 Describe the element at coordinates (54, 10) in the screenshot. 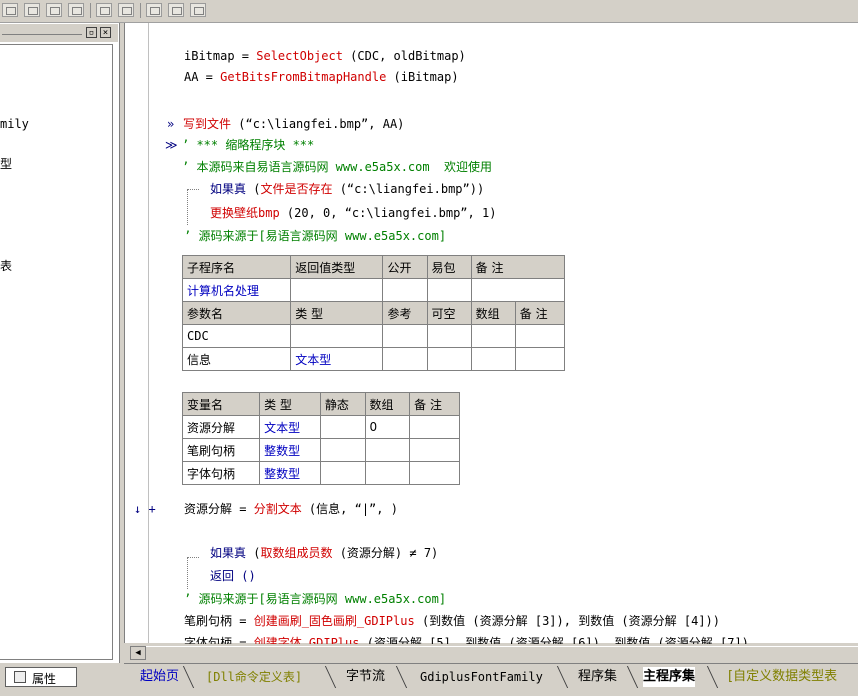

I see `align-top-icon` at that location.